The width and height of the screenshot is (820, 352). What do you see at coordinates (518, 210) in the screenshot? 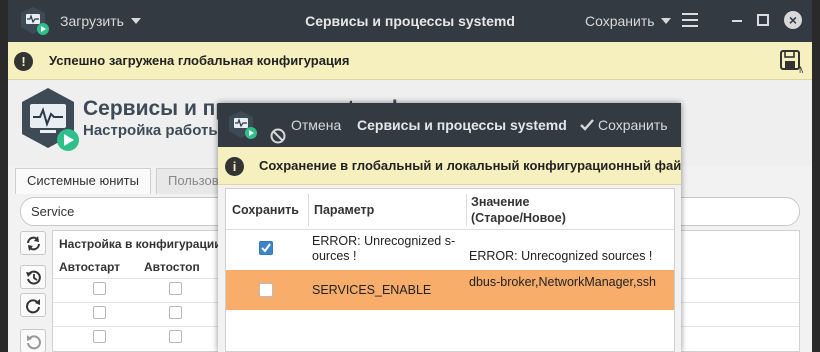
I see `column-header-value: Значение (Старое/Новое)` at bounding box center [518, 210].